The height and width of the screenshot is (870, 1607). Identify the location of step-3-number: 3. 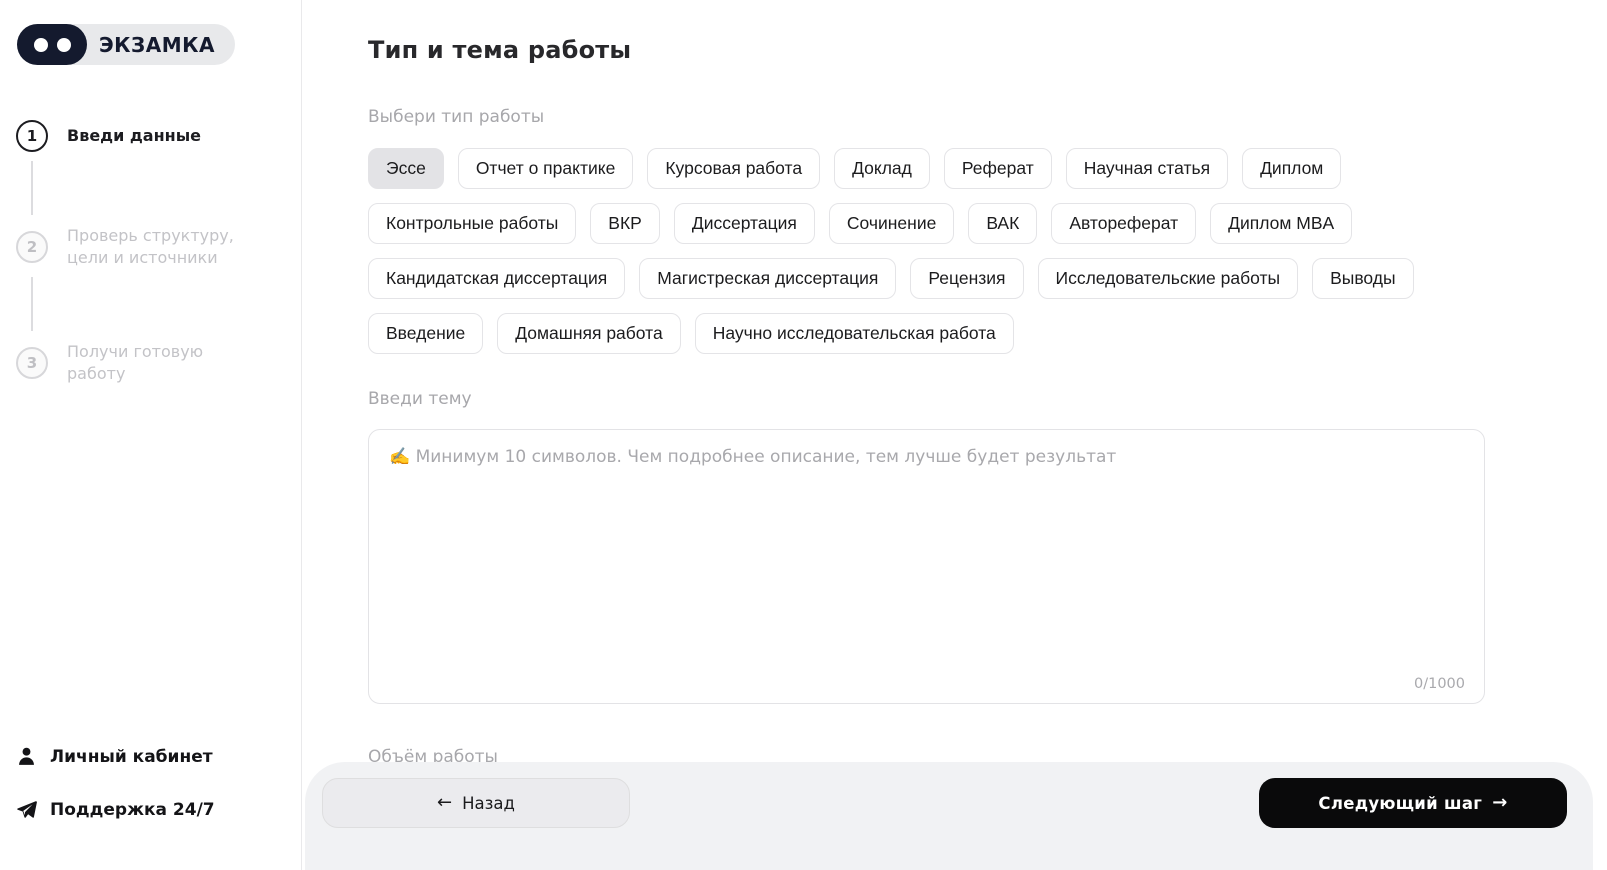
(32, 362).